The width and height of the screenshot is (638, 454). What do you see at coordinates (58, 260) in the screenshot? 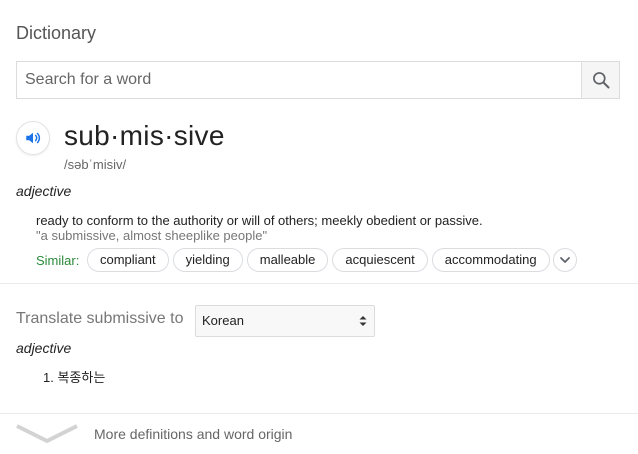
I see `similar-label: Similar:` at bounding box center [58, 260].